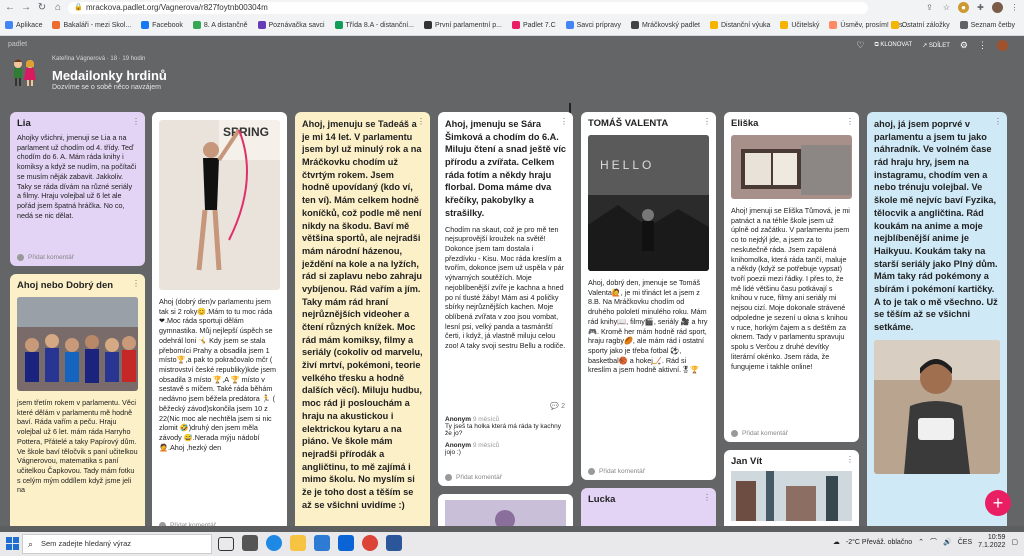 Image resolution: width=1024 pixels, height=556 pixels. Describe the element at coordinates (745, 123) in the screenshot. I see `post-title: Eliška` at that location.